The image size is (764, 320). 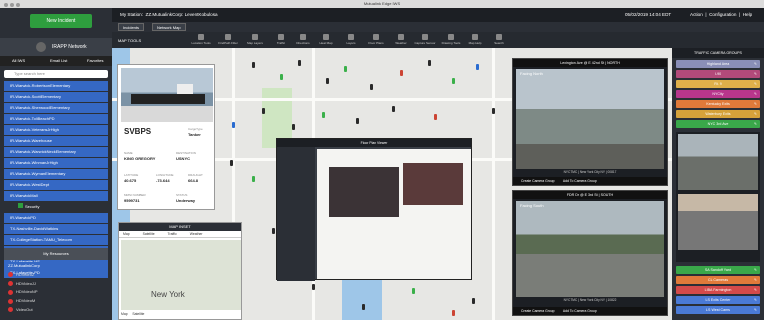 I want to click on tab-favorites: Favorites, so click(x=93, y=61).